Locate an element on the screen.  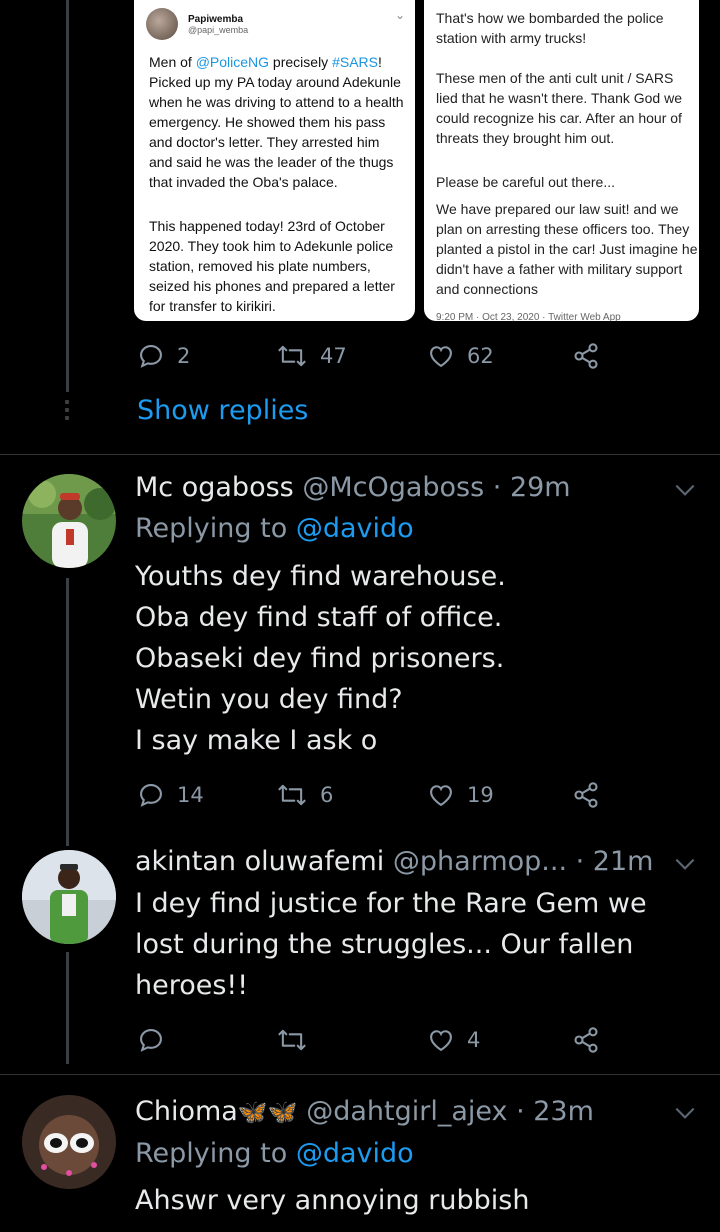
retweet-button is located at coordinates (292, 1040).